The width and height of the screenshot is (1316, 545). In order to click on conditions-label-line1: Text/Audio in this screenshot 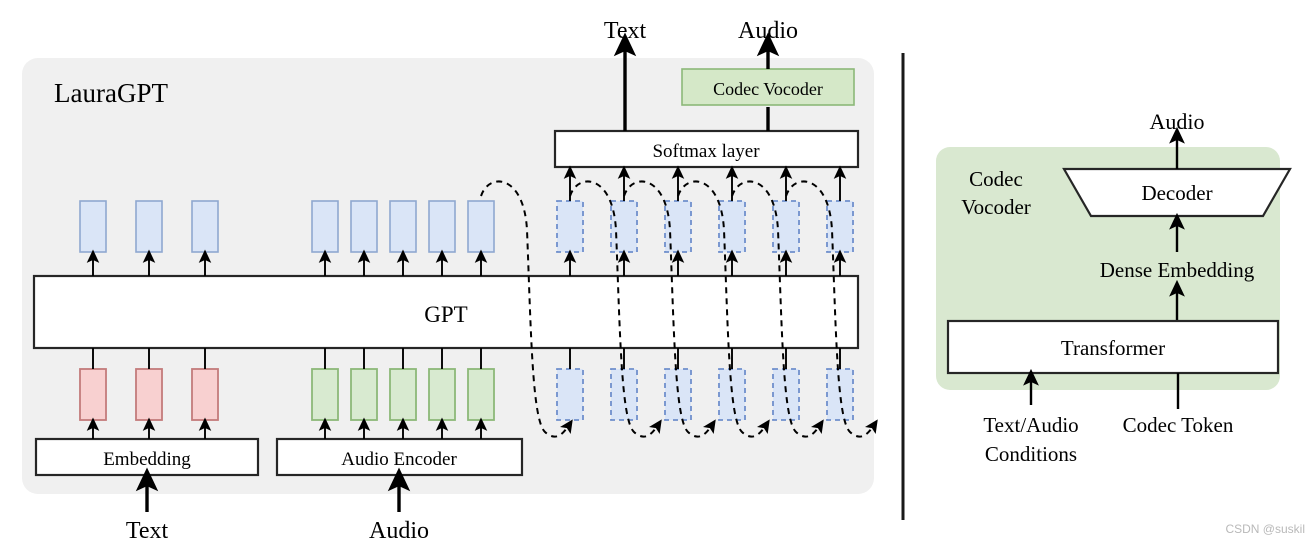, I will do `click(1030, 425)`.